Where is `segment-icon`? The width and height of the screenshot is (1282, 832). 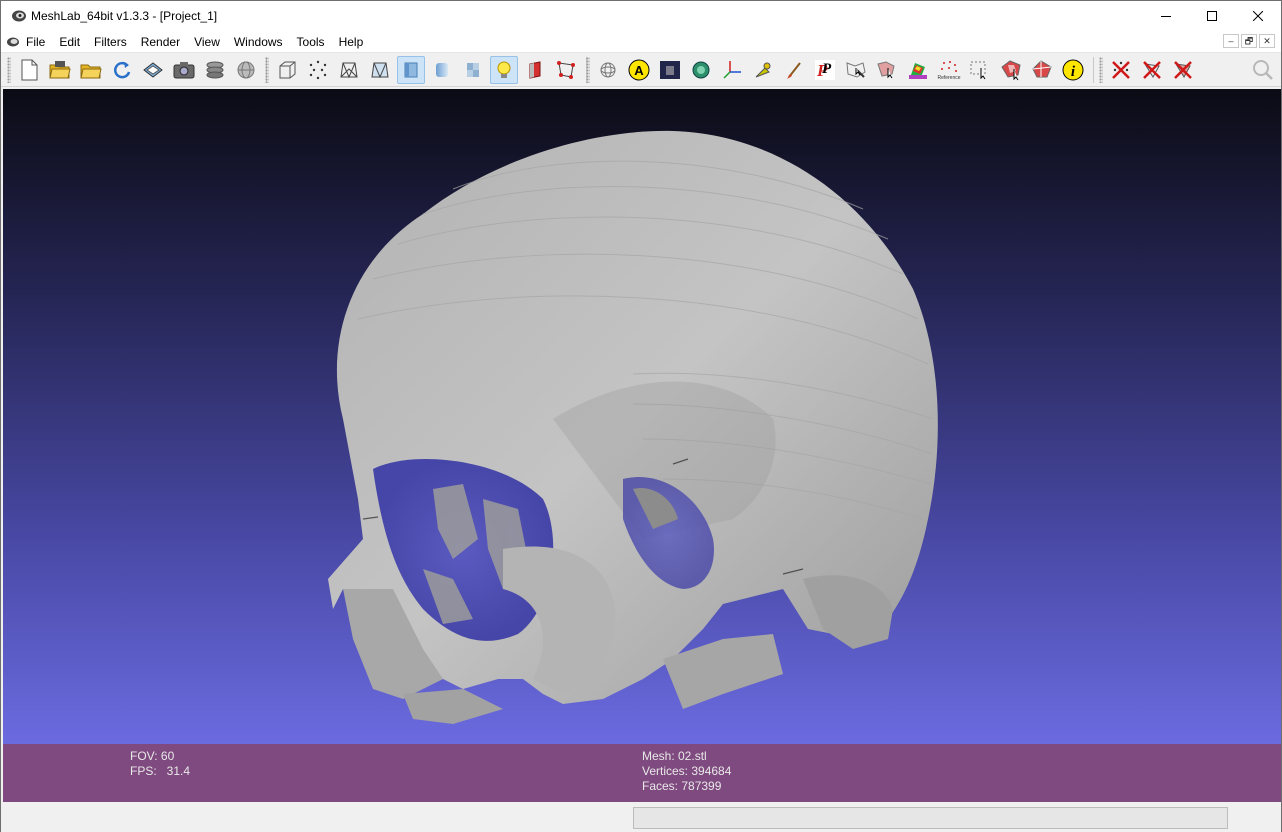
segment-icon is located at coordinates (1042, 69).